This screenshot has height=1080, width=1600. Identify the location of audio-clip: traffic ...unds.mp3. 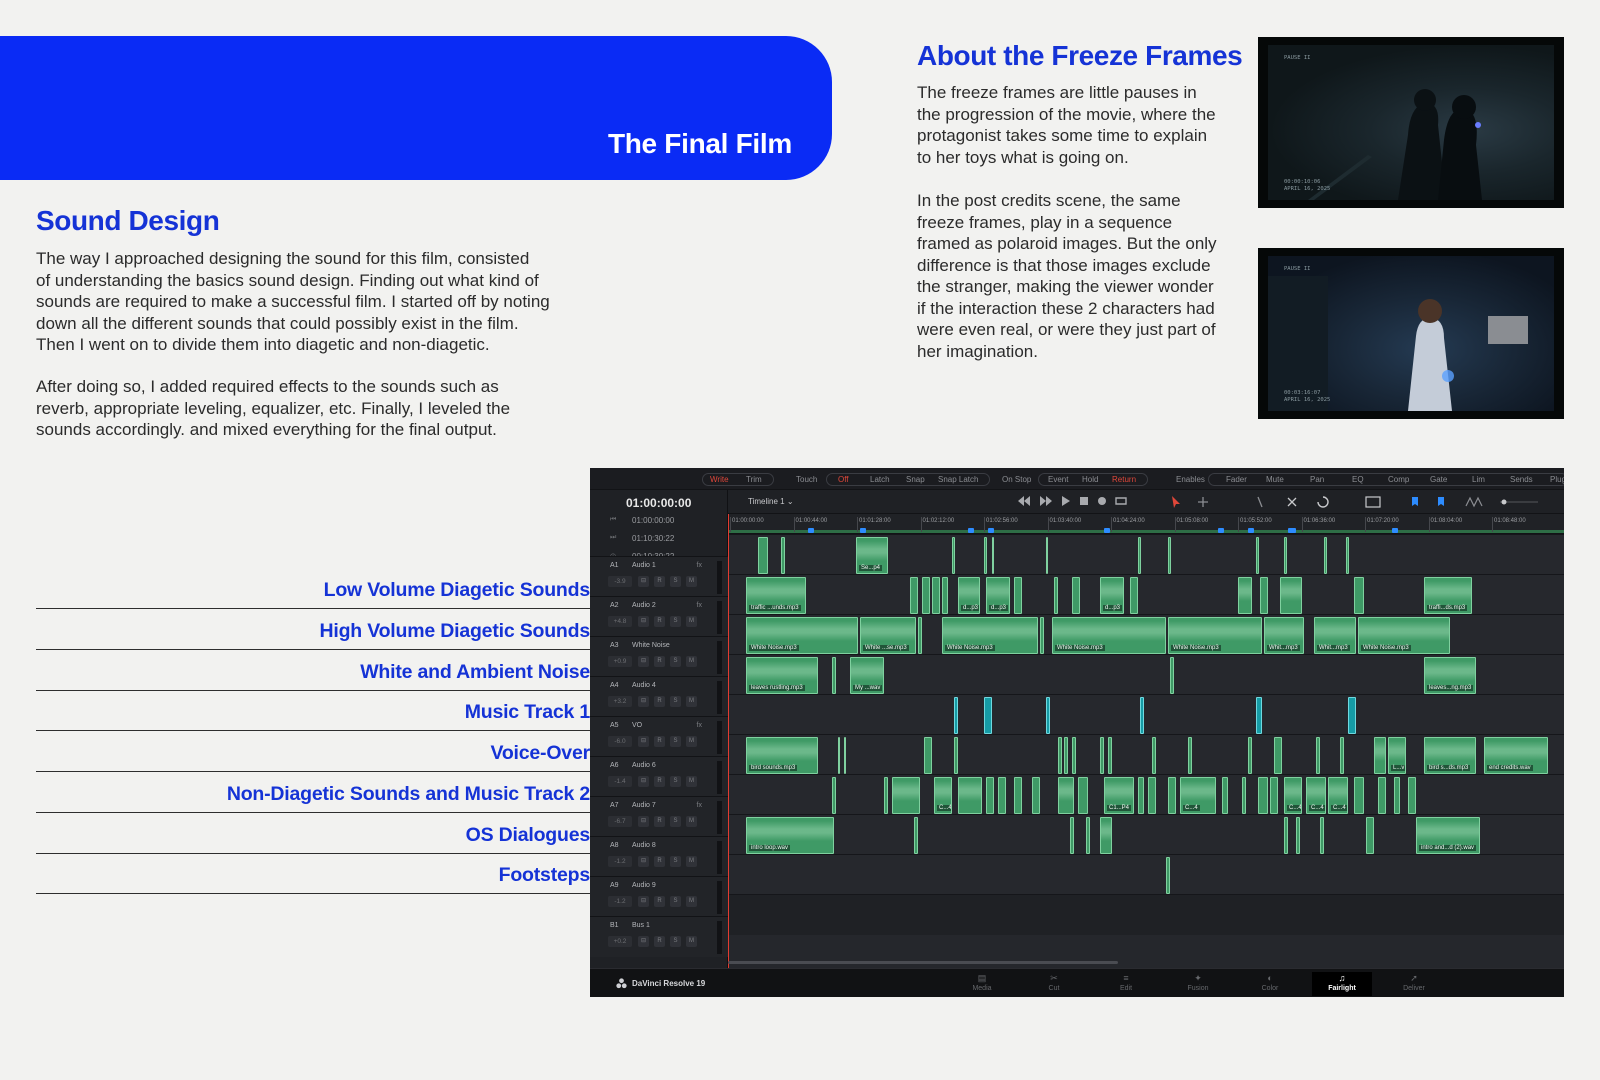
(776, 595).